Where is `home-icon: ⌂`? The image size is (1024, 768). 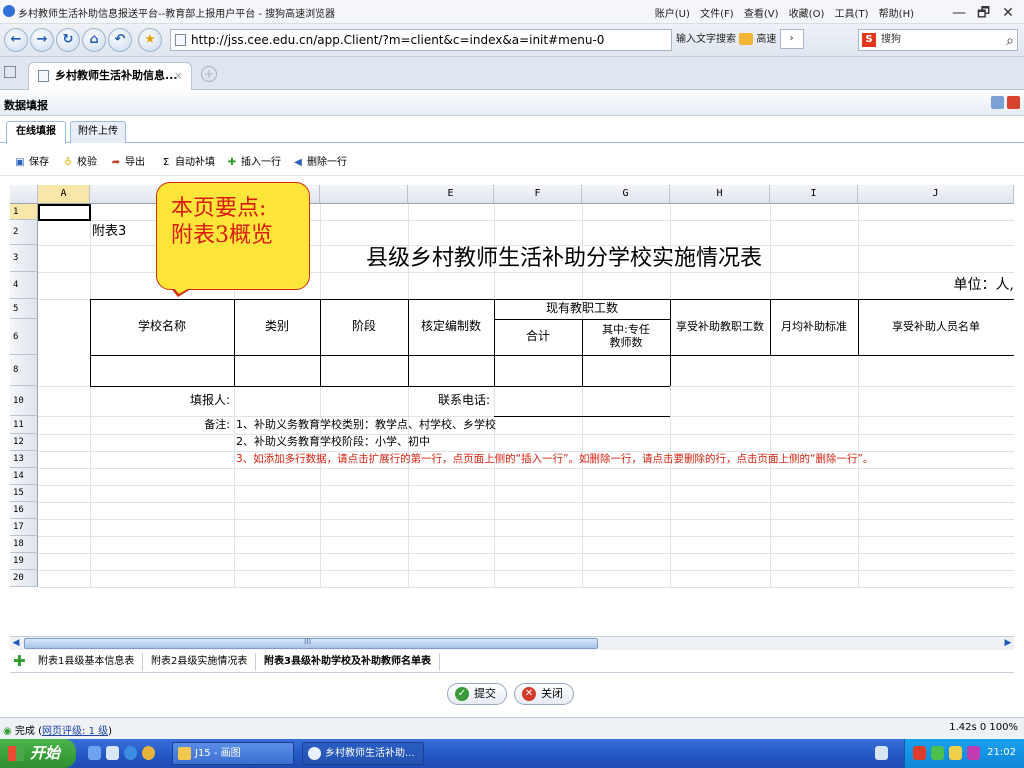
home-icon: ⌂ is located at coordinates (94, 40).